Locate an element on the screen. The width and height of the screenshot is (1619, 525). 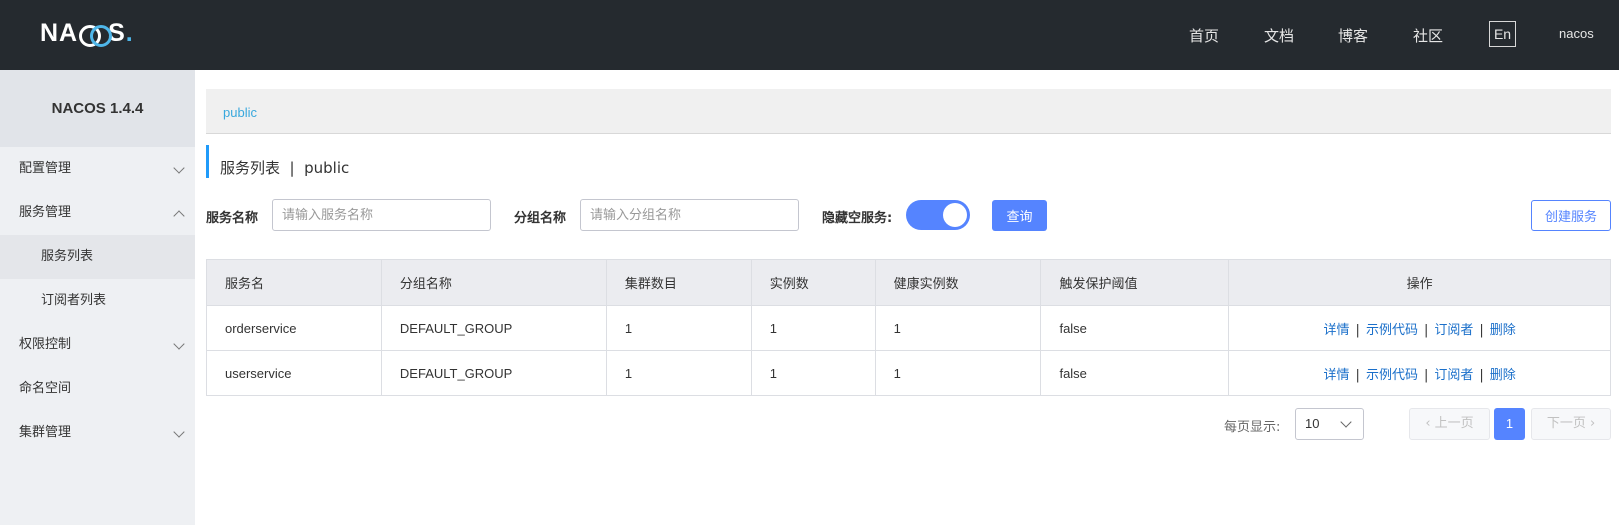
sidebar-item-service-list: 服务列表 is located at coordinates (97, 257).